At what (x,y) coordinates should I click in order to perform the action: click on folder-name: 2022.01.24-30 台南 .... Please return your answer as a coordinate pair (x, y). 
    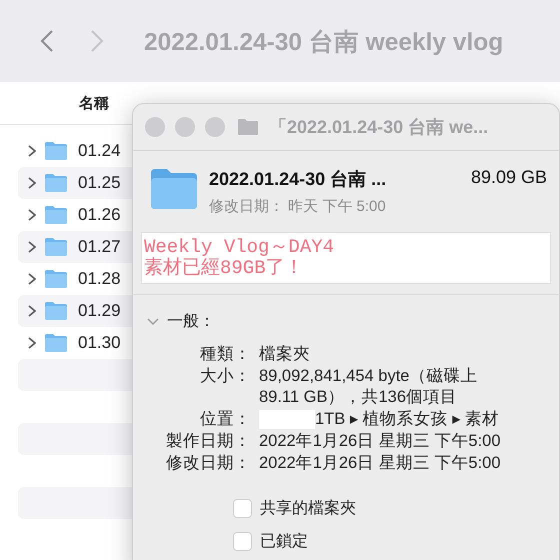
    Looking at the image, I should click on (297, 179).